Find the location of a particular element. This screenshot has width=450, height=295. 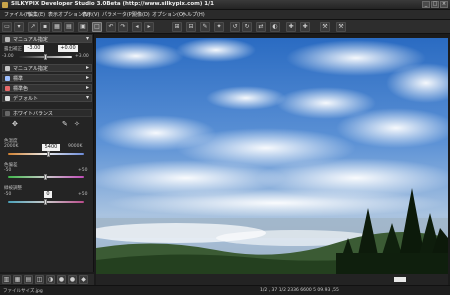

fit-view-icon: □ is located at coordinates (97, 27).